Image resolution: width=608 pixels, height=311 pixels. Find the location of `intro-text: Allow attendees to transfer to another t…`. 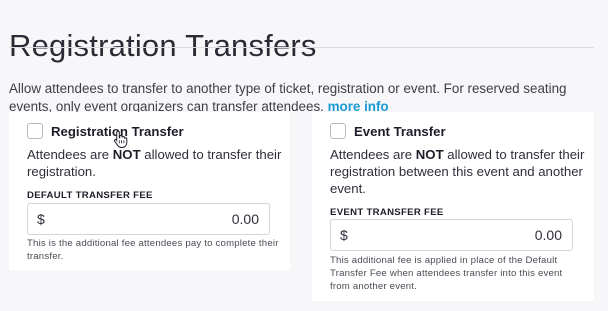

intro-text: Allow attendees to transfer to another t… is located at coordinates (305, 98).